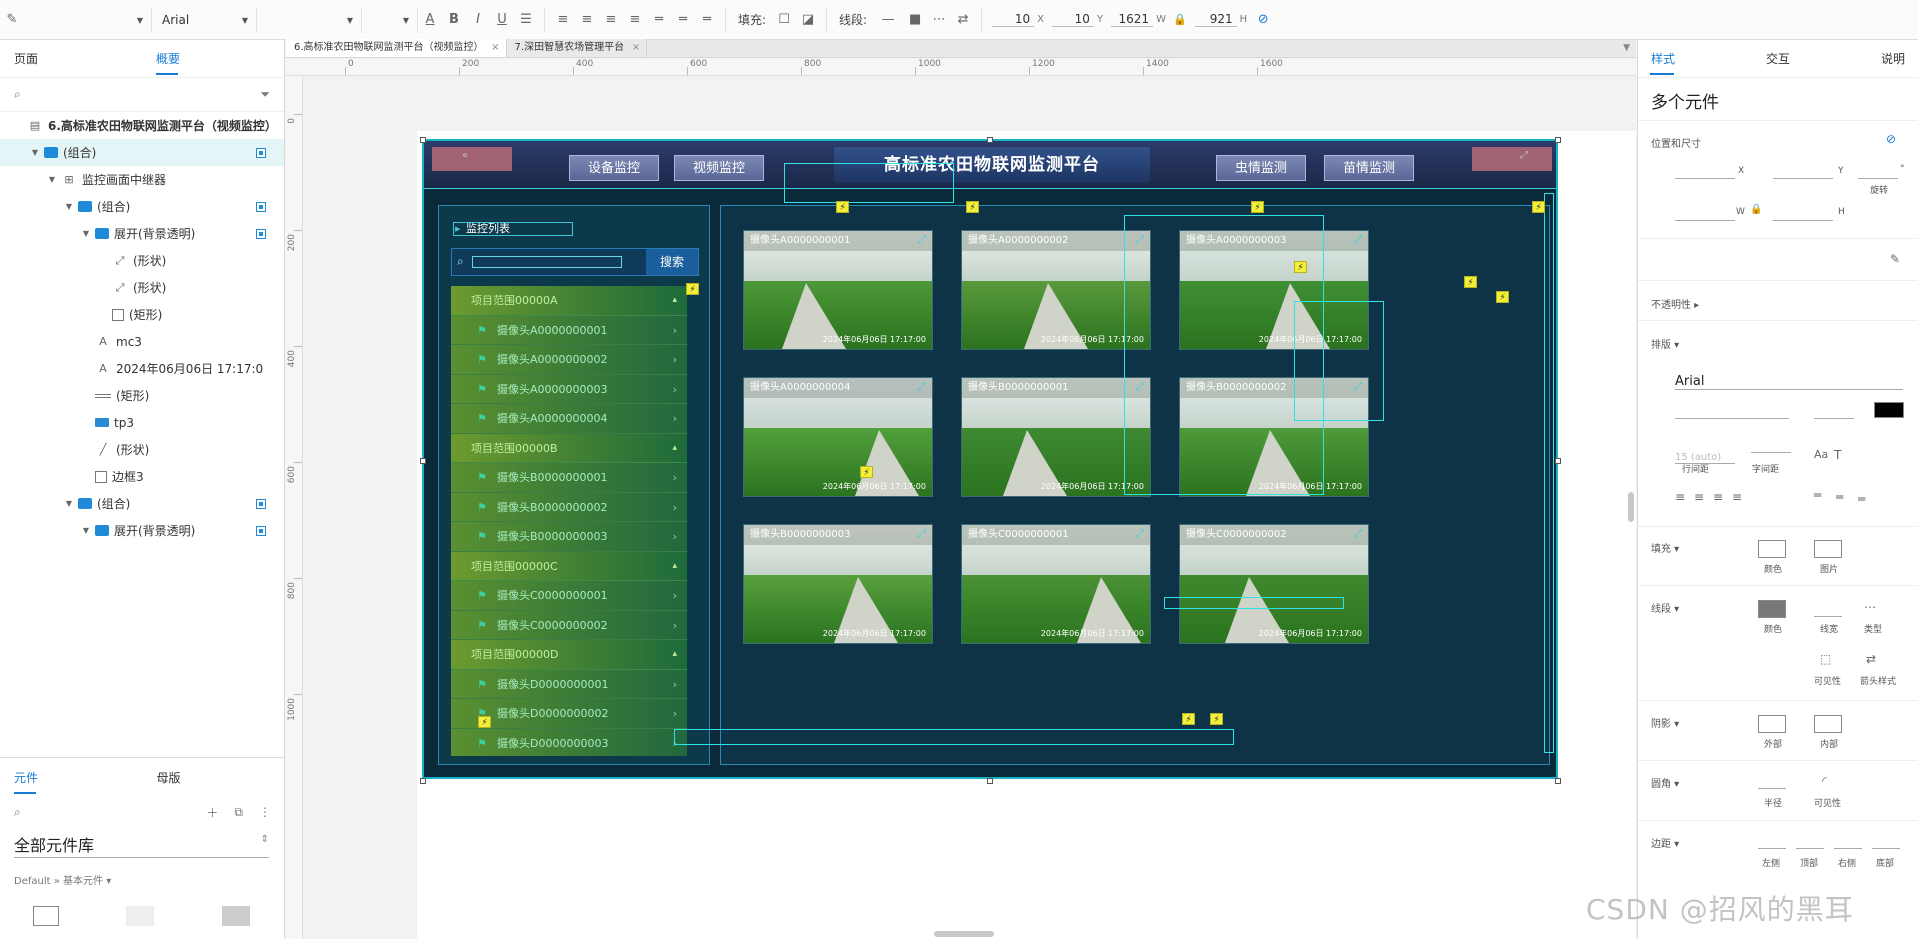  What do you see at coordinates (396, 48) in the screenshot?
I see `tab-document-6: 6.高标准农田物联网监测平台（视频监控） ×` at bounding box center [396, 48].